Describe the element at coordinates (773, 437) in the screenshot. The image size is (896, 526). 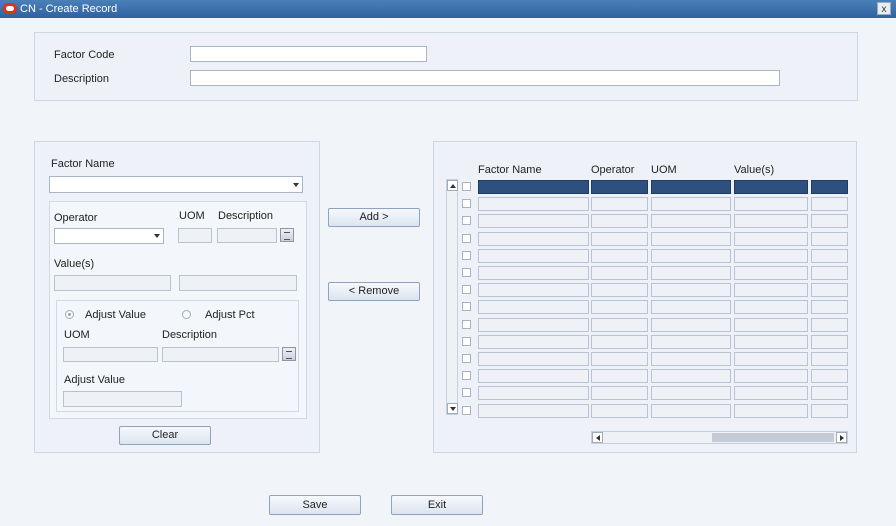
I see `horizontal-scroll-thumb` at that location.